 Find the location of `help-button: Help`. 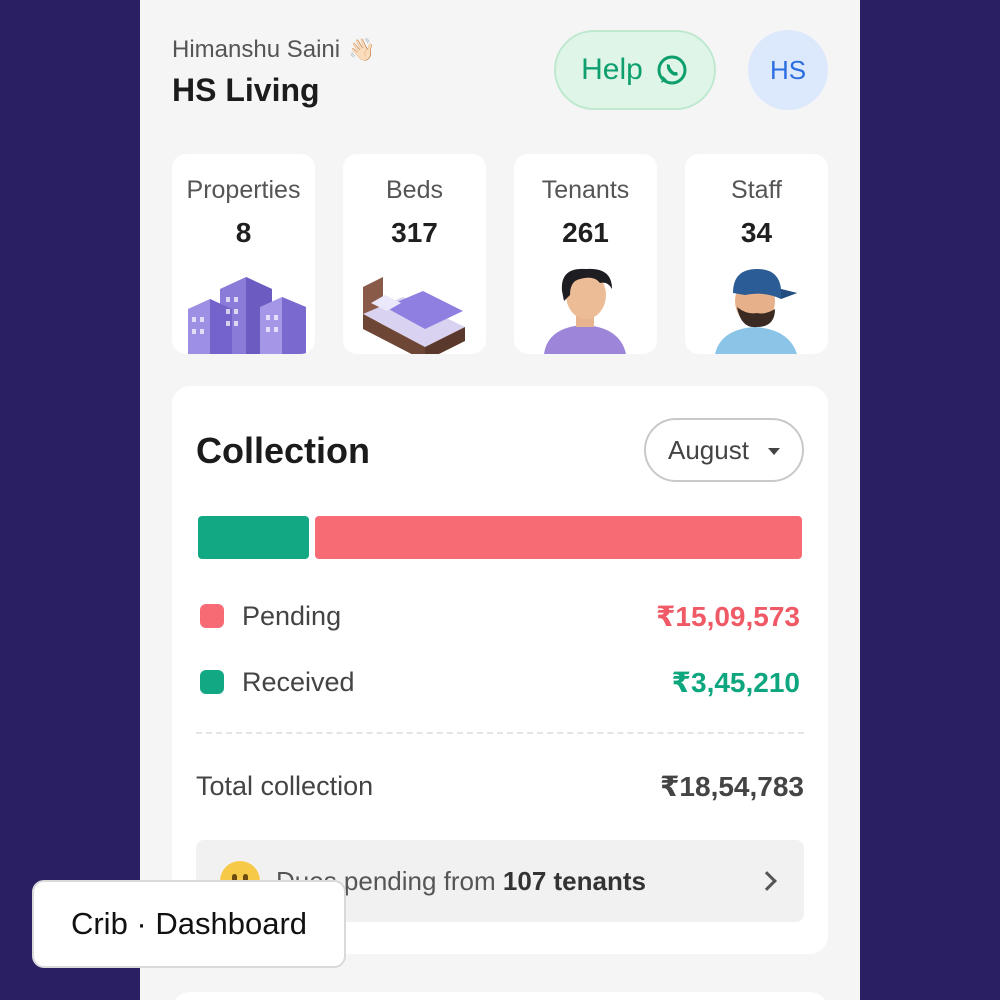

help-button: Help is located at coordinates (635, 70).